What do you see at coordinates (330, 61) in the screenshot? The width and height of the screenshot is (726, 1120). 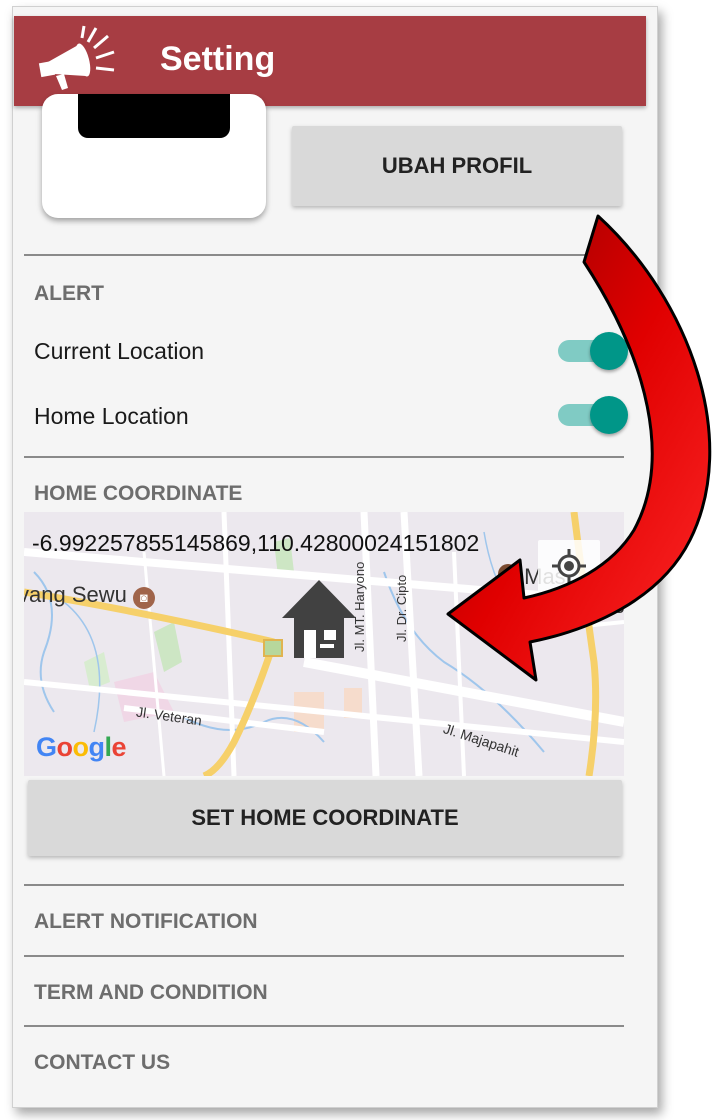 I see `app-bar: Setting` at bounding box center [330, 61].